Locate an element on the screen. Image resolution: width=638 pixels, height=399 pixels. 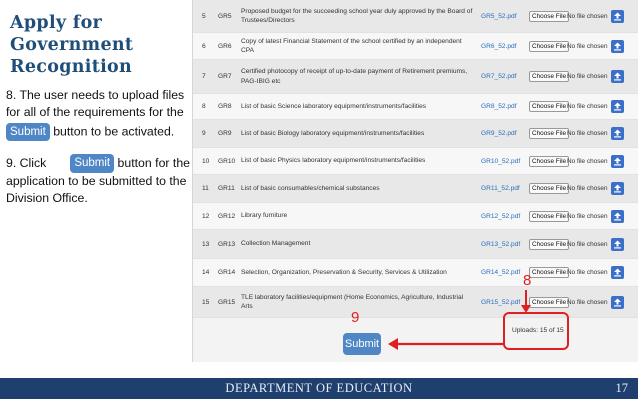
row-number: 8 is located at coordinates (204, 106).